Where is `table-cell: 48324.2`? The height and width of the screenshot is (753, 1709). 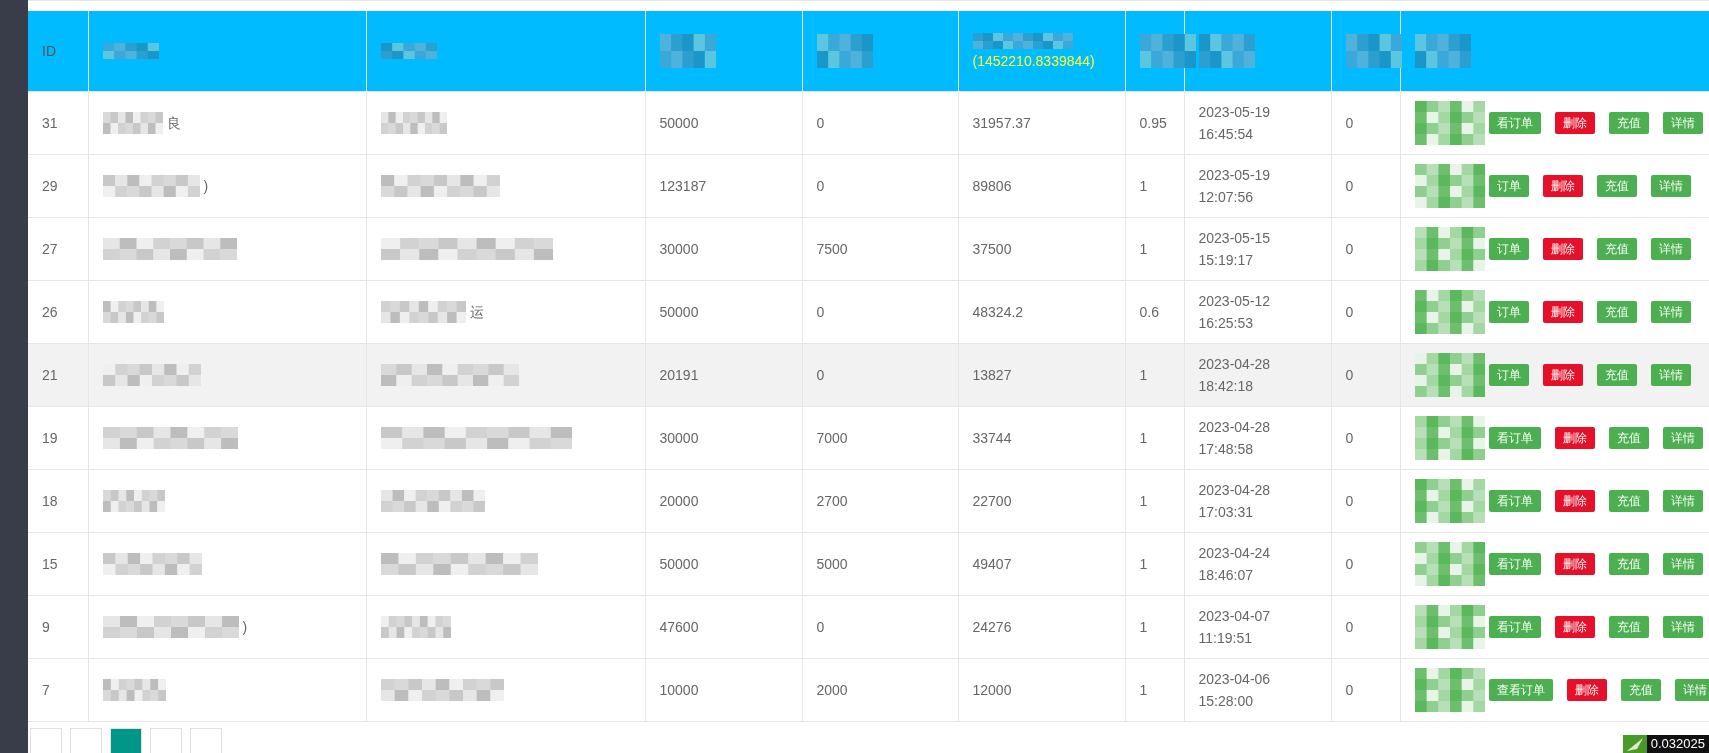 table-cell: 48324.2 is located at coordinates (998, 312).